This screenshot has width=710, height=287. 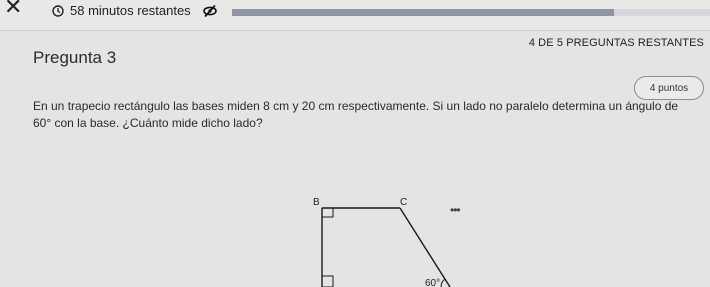 I want to click on label-c: C, so click(x=403, y=202).